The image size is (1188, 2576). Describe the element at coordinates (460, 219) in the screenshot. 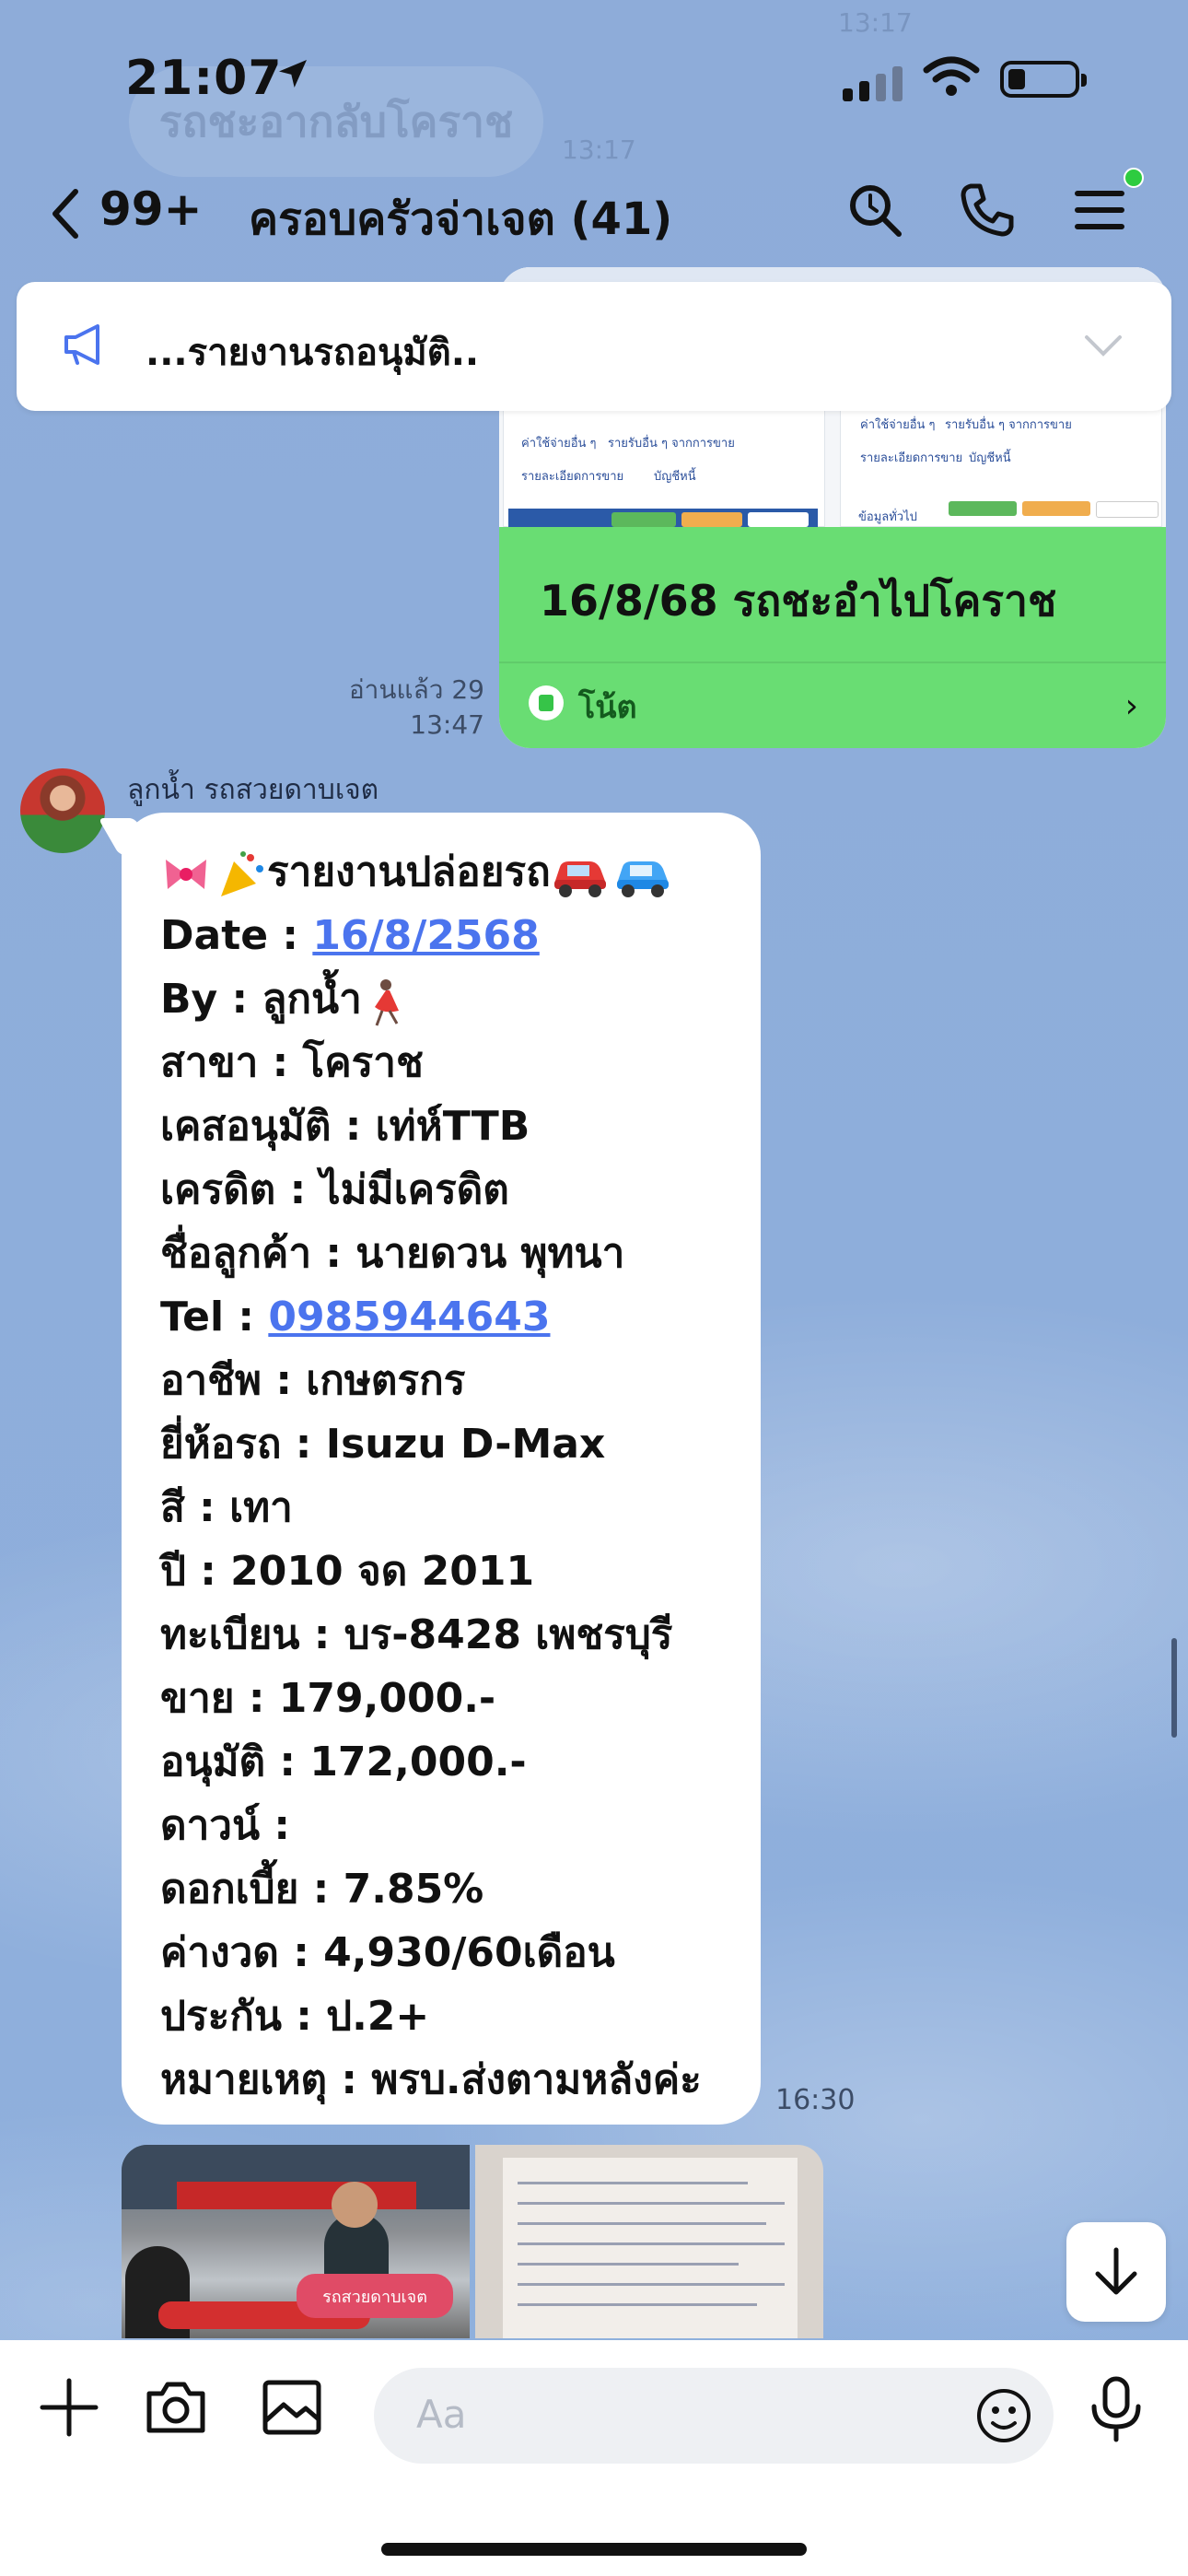

I see `chat-title: ครอบครัวจ่าเจต (41)` at that location.